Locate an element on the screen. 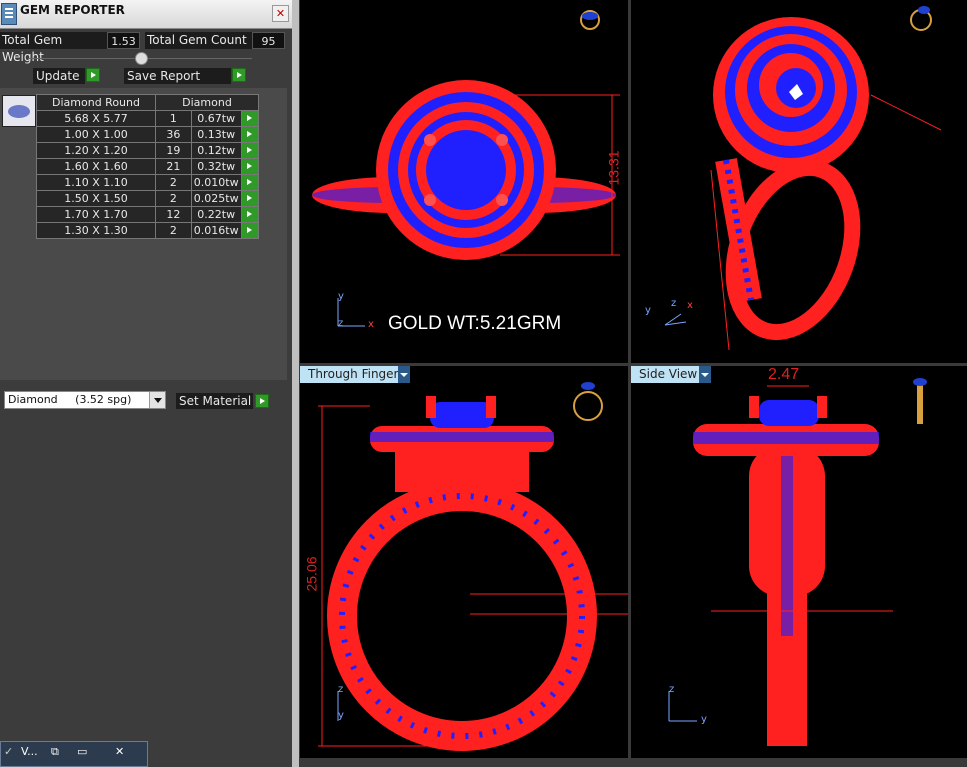 This screenshot has width=967, height=767. gem-size: 1.70 X 1.70 is located at coordinates (96, 214).